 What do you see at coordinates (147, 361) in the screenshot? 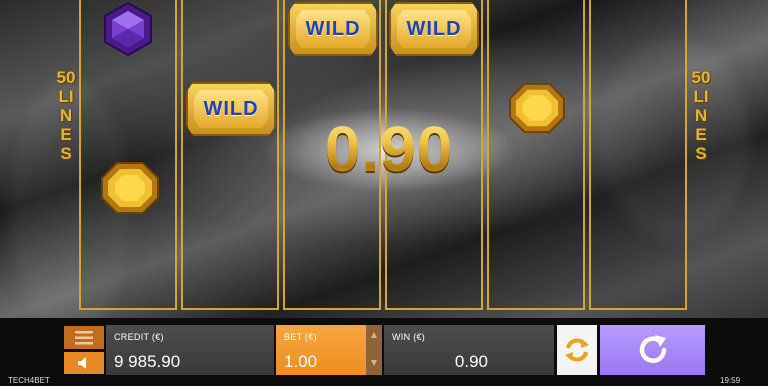
I see `credit-value: 9 985.90` at bounding box center [147, 361].